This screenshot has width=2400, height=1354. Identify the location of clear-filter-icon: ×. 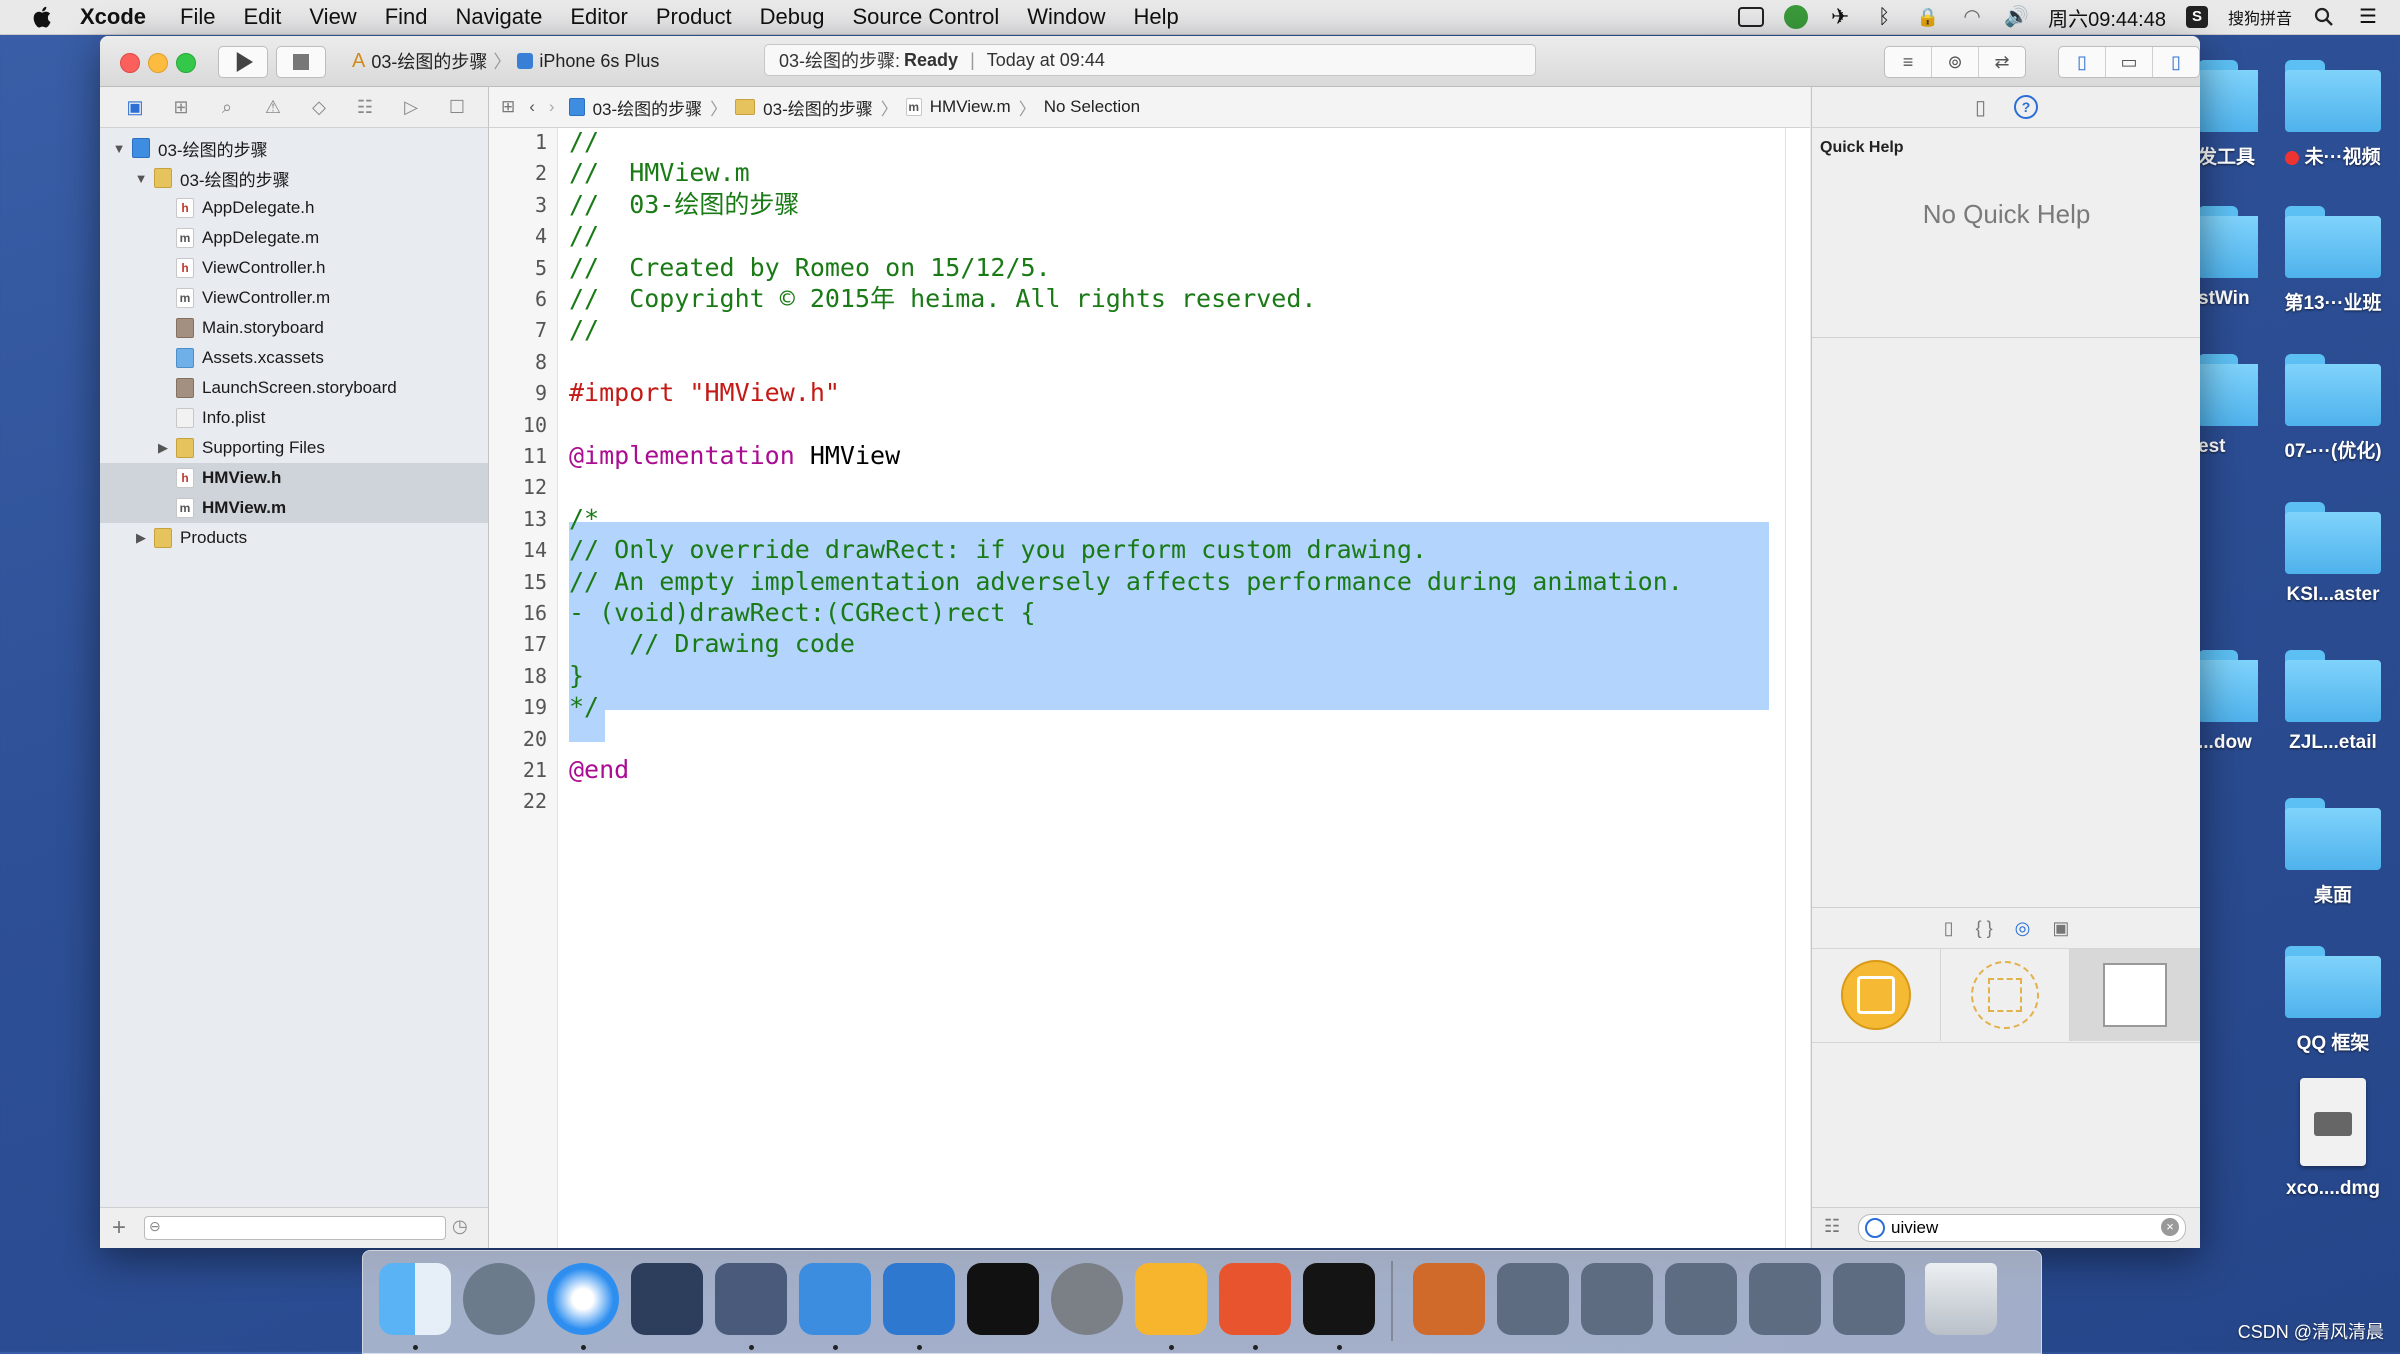
(2170, 1227).